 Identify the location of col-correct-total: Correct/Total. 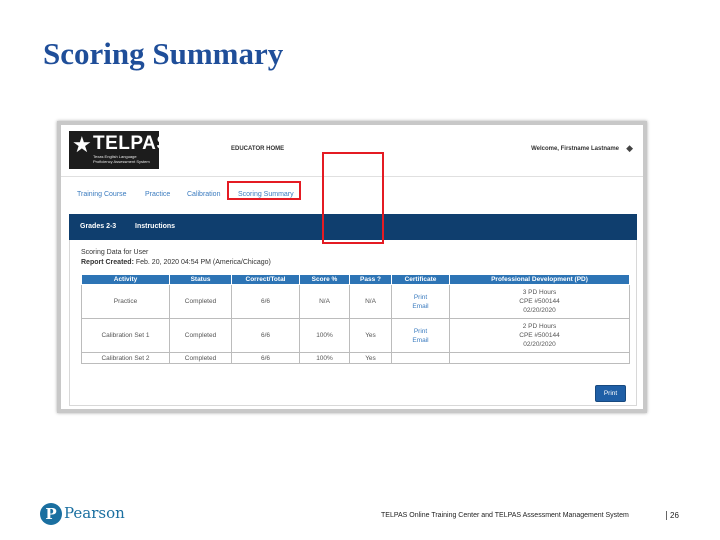
(265, 279).